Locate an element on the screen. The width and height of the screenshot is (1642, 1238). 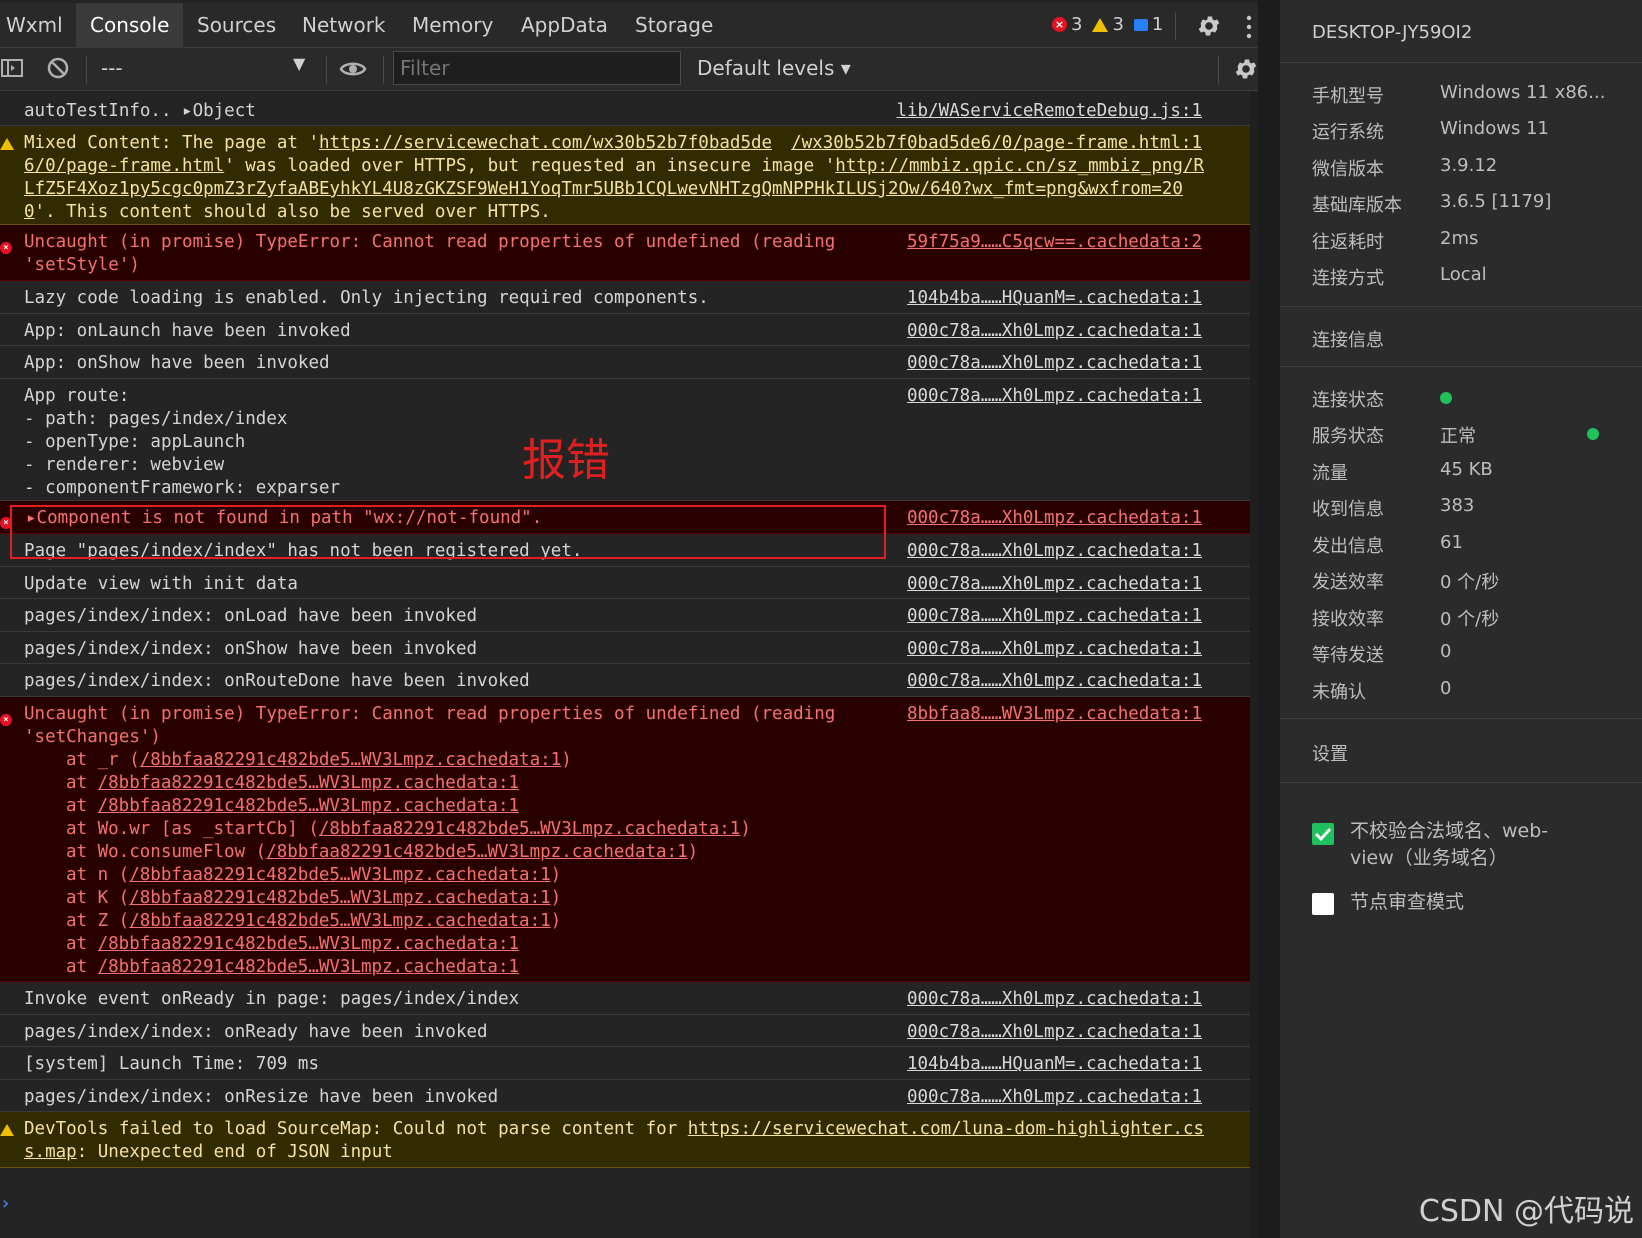
watermark: CSDN @代码说 is located at coordinates (1526, 1211).